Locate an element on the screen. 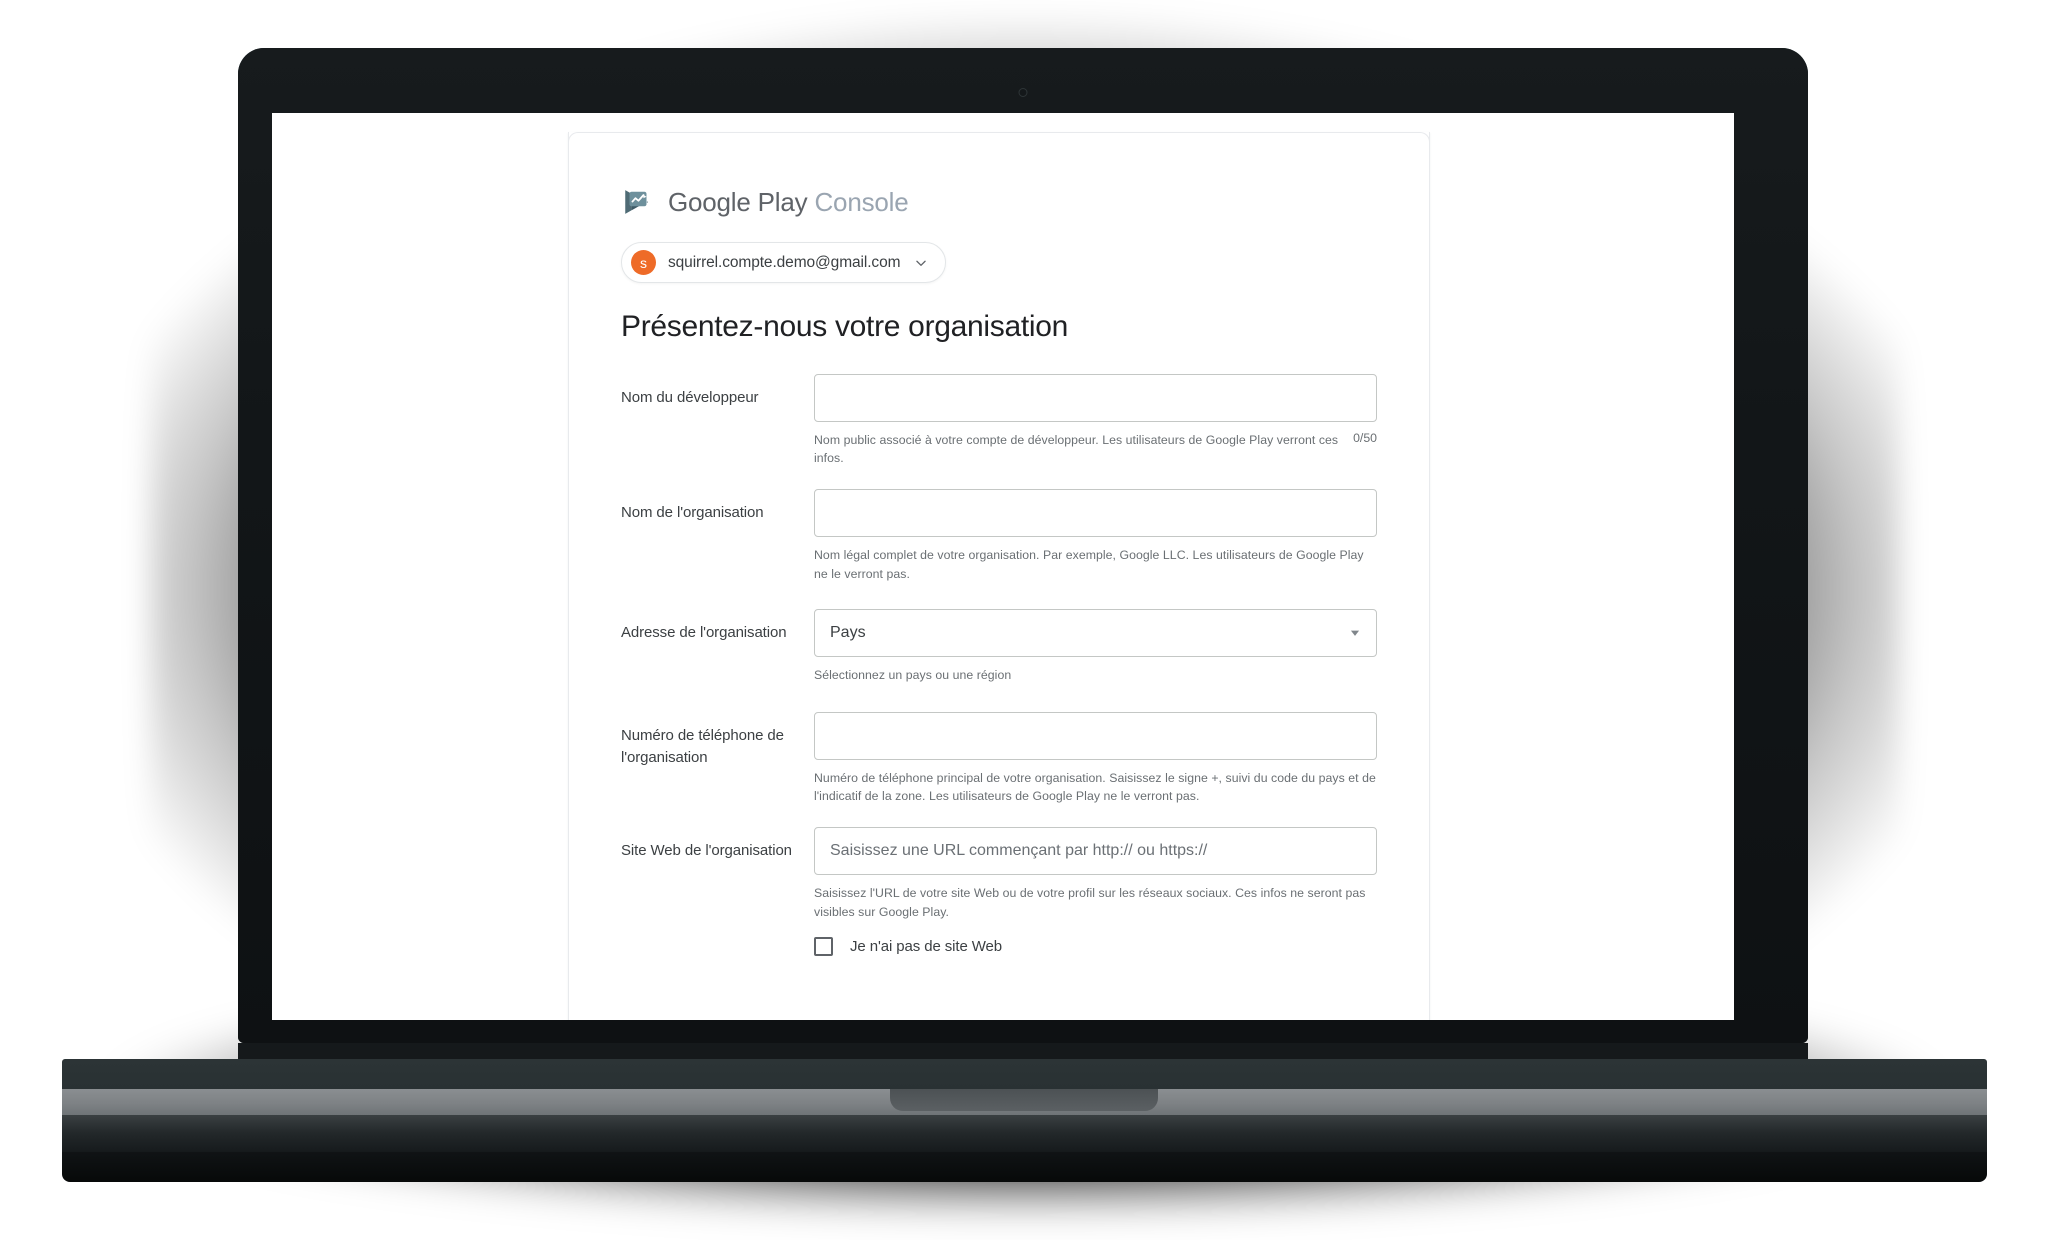 This screenshot has width=2048, height=1240. field-control: Pays Sélectionnez un pays ou une région is located at coordinates (1095, 646).